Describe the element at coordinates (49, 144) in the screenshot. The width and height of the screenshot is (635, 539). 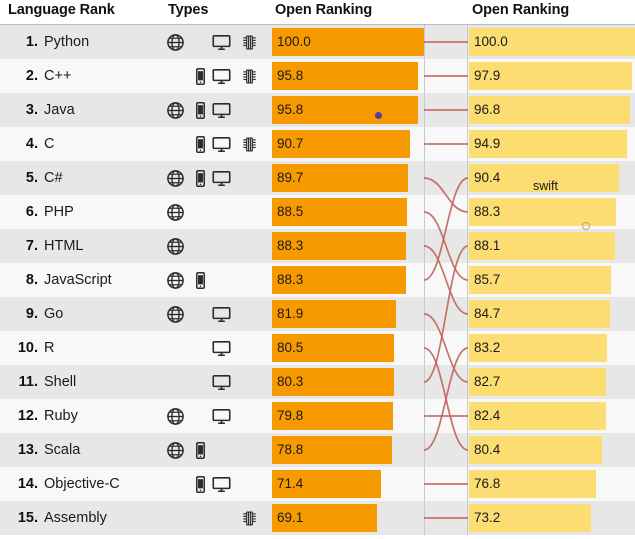
I see `row-language-name: C` at that location.